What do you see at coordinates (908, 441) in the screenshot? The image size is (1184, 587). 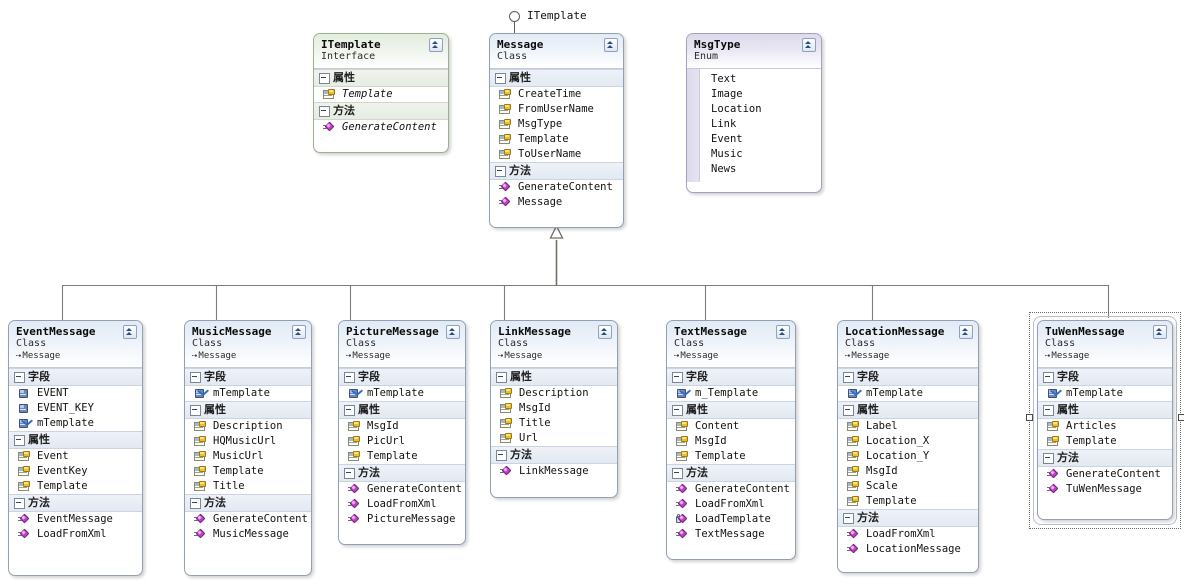 I see `member-row: Location_X` at bounding box center [908, 441].